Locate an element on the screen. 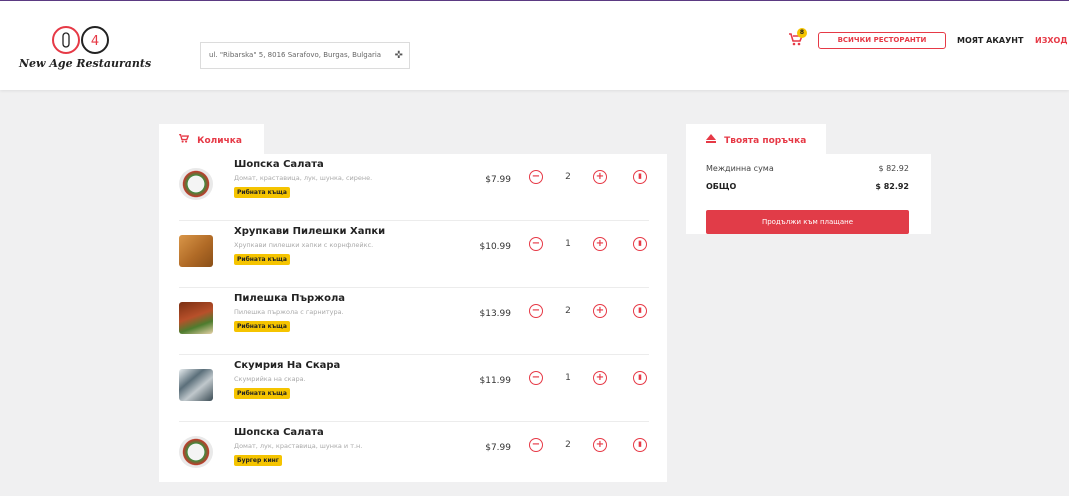 The image size is (1069, 496). item-name: Пилешка Пържола is located at coordinates (290, 298).